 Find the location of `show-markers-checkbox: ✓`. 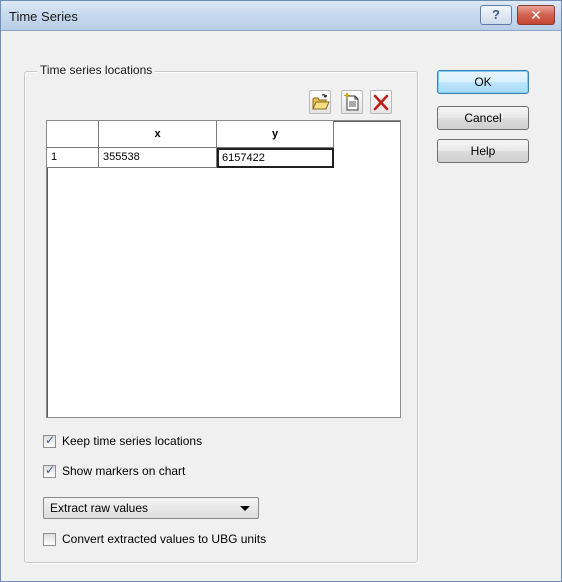

show-markers-checkbox: ✓ is located at coordinates (49, 470).